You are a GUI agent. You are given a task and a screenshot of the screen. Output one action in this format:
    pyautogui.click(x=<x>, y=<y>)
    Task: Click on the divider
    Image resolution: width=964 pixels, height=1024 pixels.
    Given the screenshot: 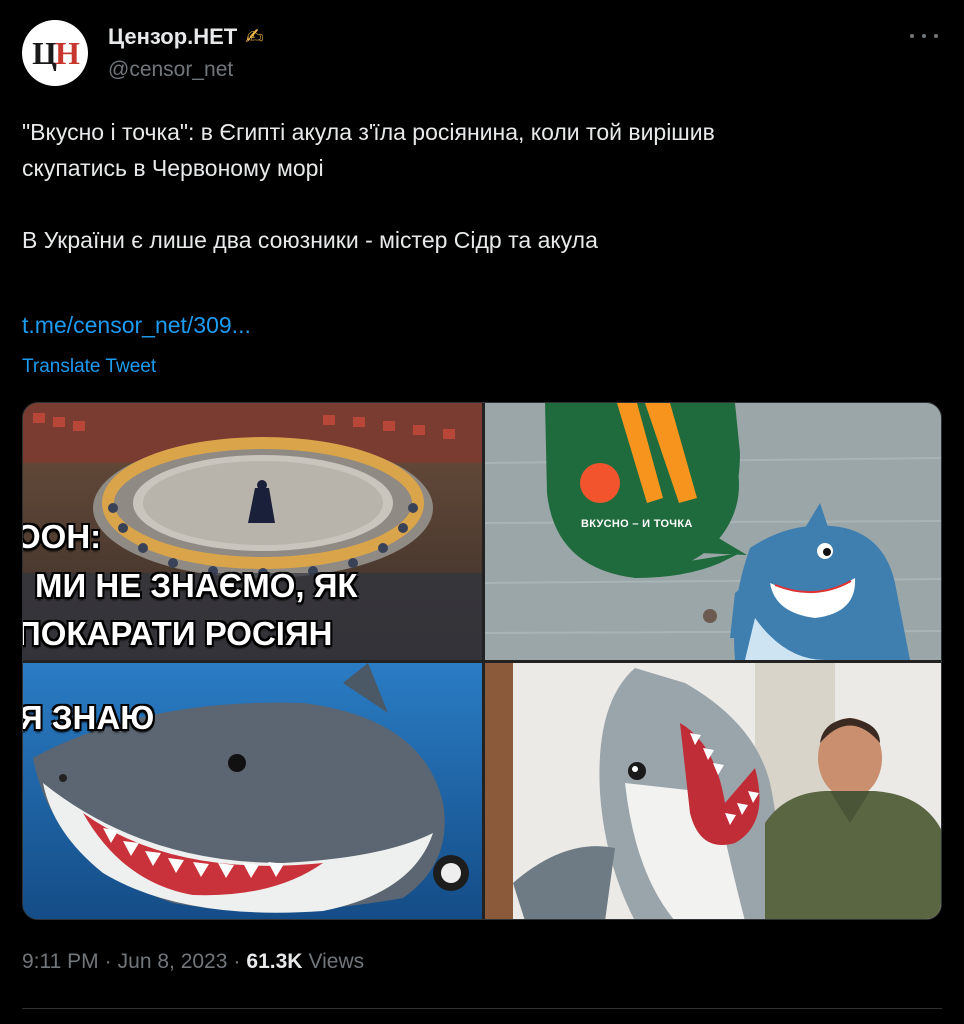 What is the action you would take?
    pyautogui.click(x=482, y=1008)
    